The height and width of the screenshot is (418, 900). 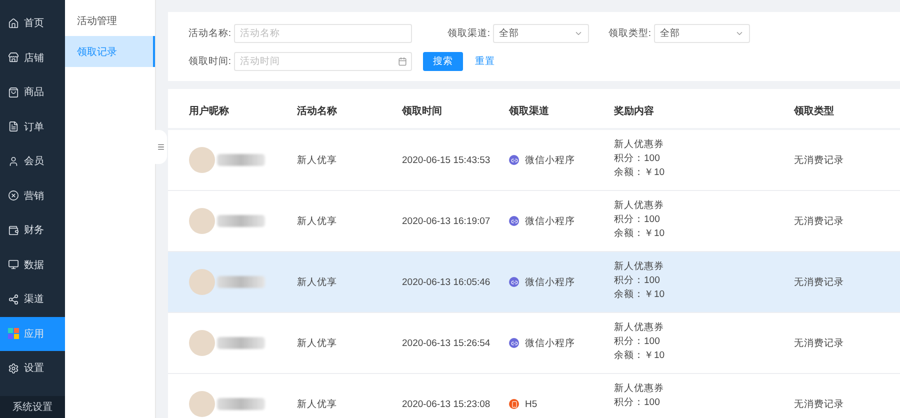 I want to click on field-label: 活动名称:, so click(x=209, y=33).